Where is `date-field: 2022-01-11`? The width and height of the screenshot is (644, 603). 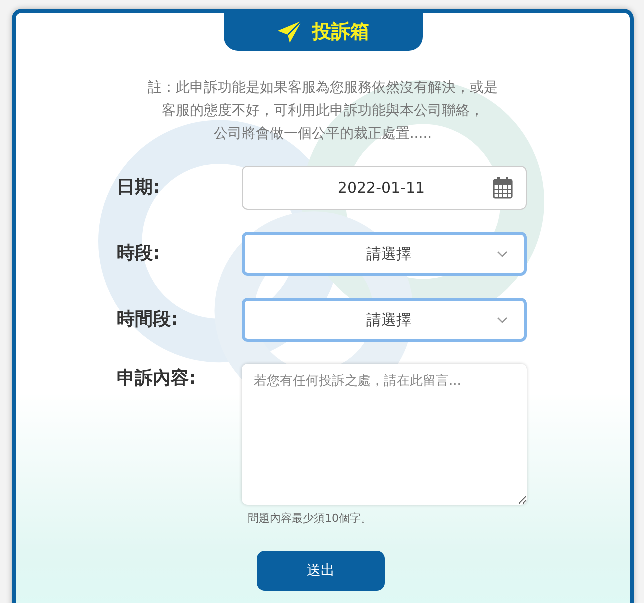 date-field: 2022-01-11 is located at coordinates (384, 188).